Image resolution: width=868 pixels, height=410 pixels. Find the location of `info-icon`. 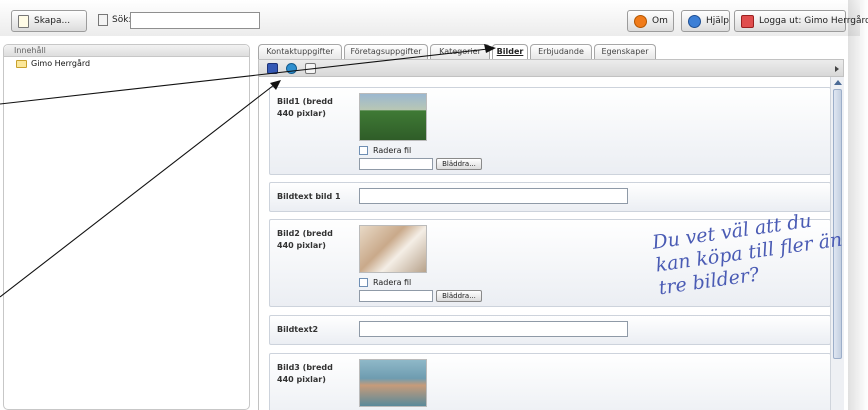

info-icon is located at coordinates (640, 21).